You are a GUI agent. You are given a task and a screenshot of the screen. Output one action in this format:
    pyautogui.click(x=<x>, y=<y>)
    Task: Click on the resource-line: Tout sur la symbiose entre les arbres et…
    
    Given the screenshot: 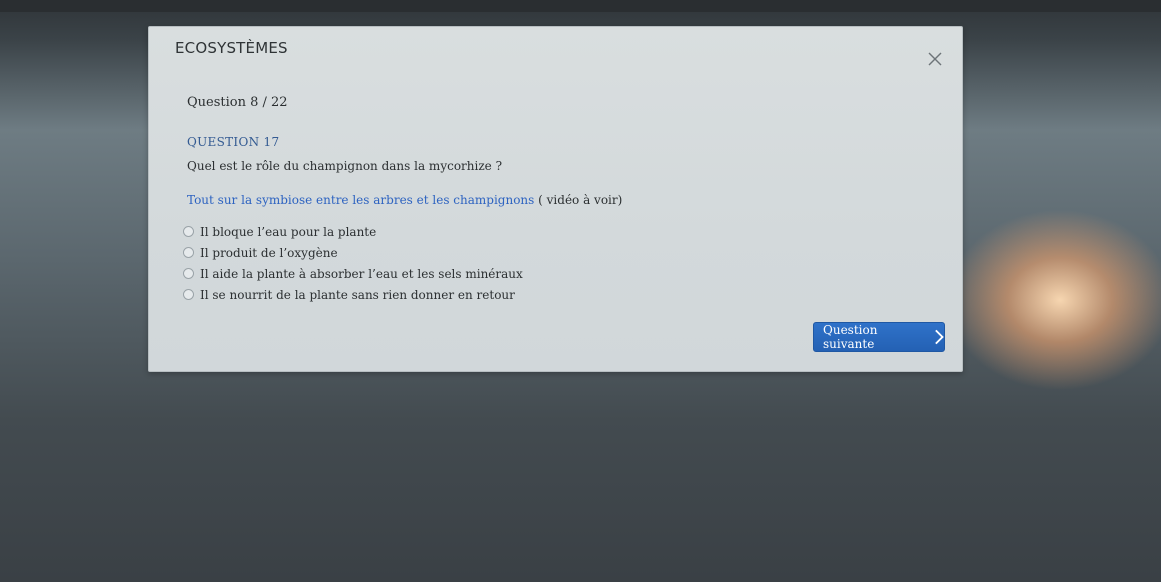 What is the action you would take?
    pyautogui.click(x=404, y=200)
    